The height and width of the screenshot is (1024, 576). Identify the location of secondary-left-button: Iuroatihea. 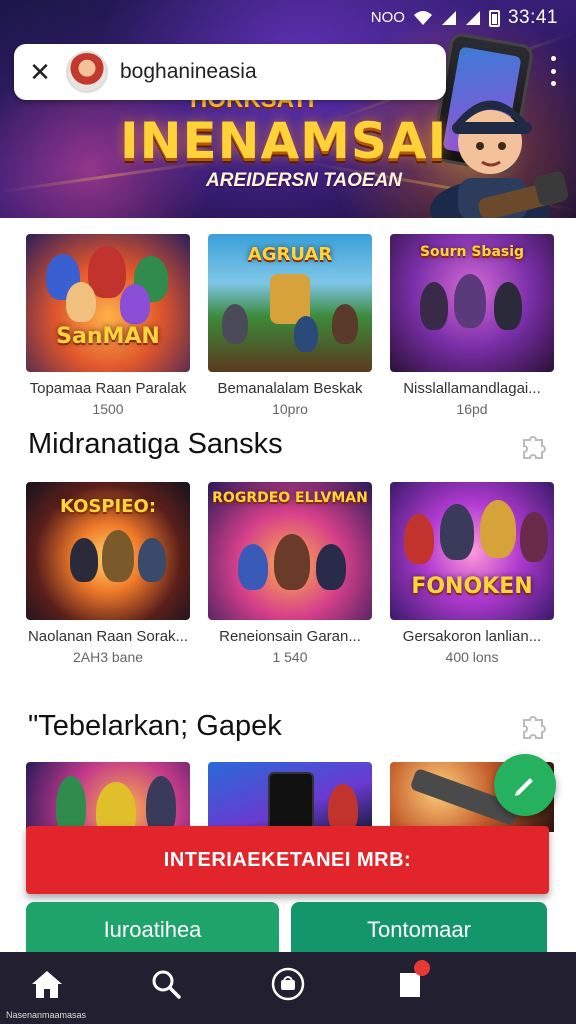
(152, 930).